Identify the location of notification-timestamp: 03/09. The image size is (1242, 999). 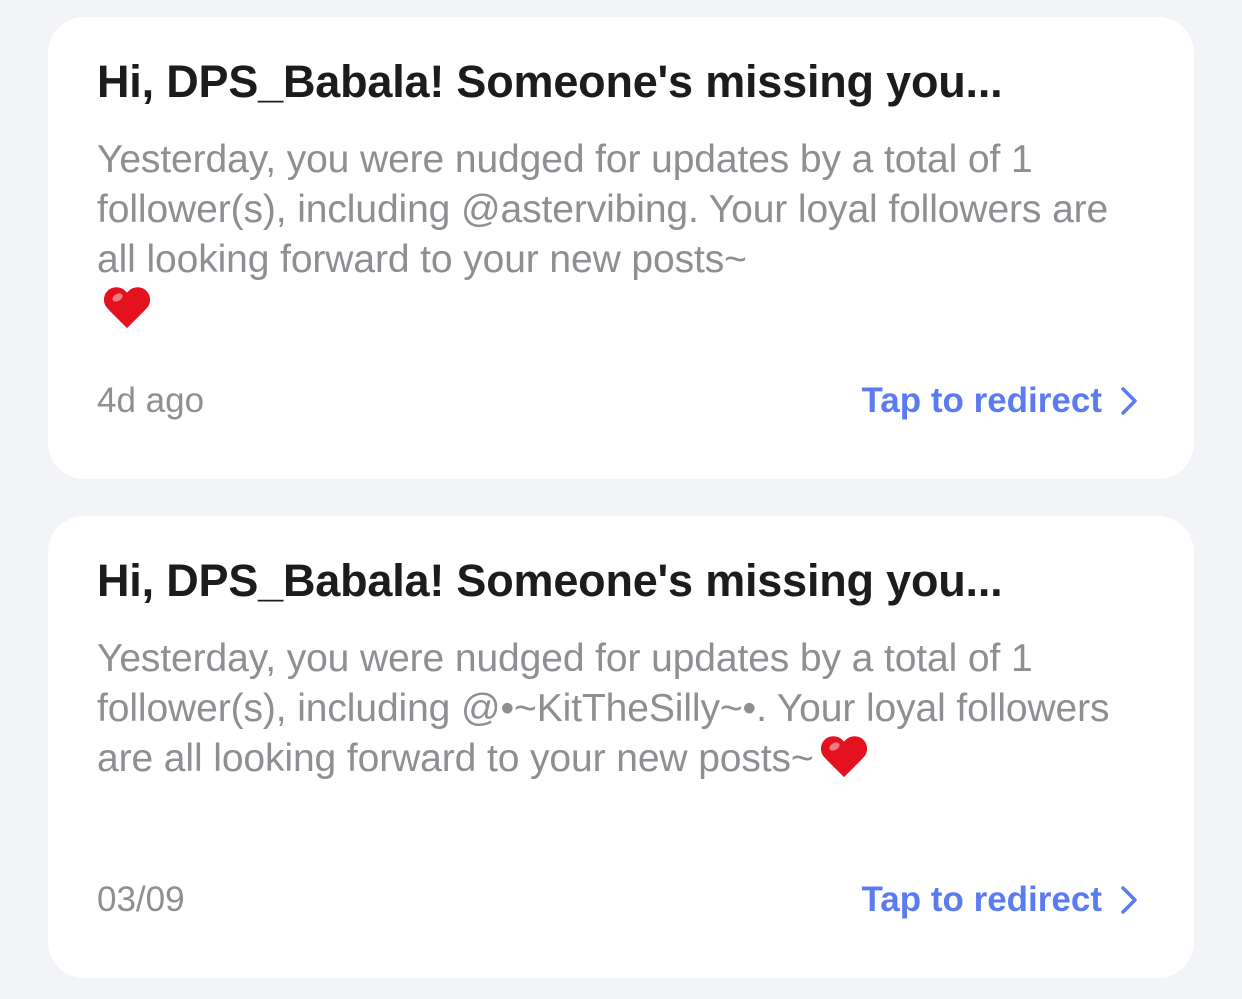
(141, 899).